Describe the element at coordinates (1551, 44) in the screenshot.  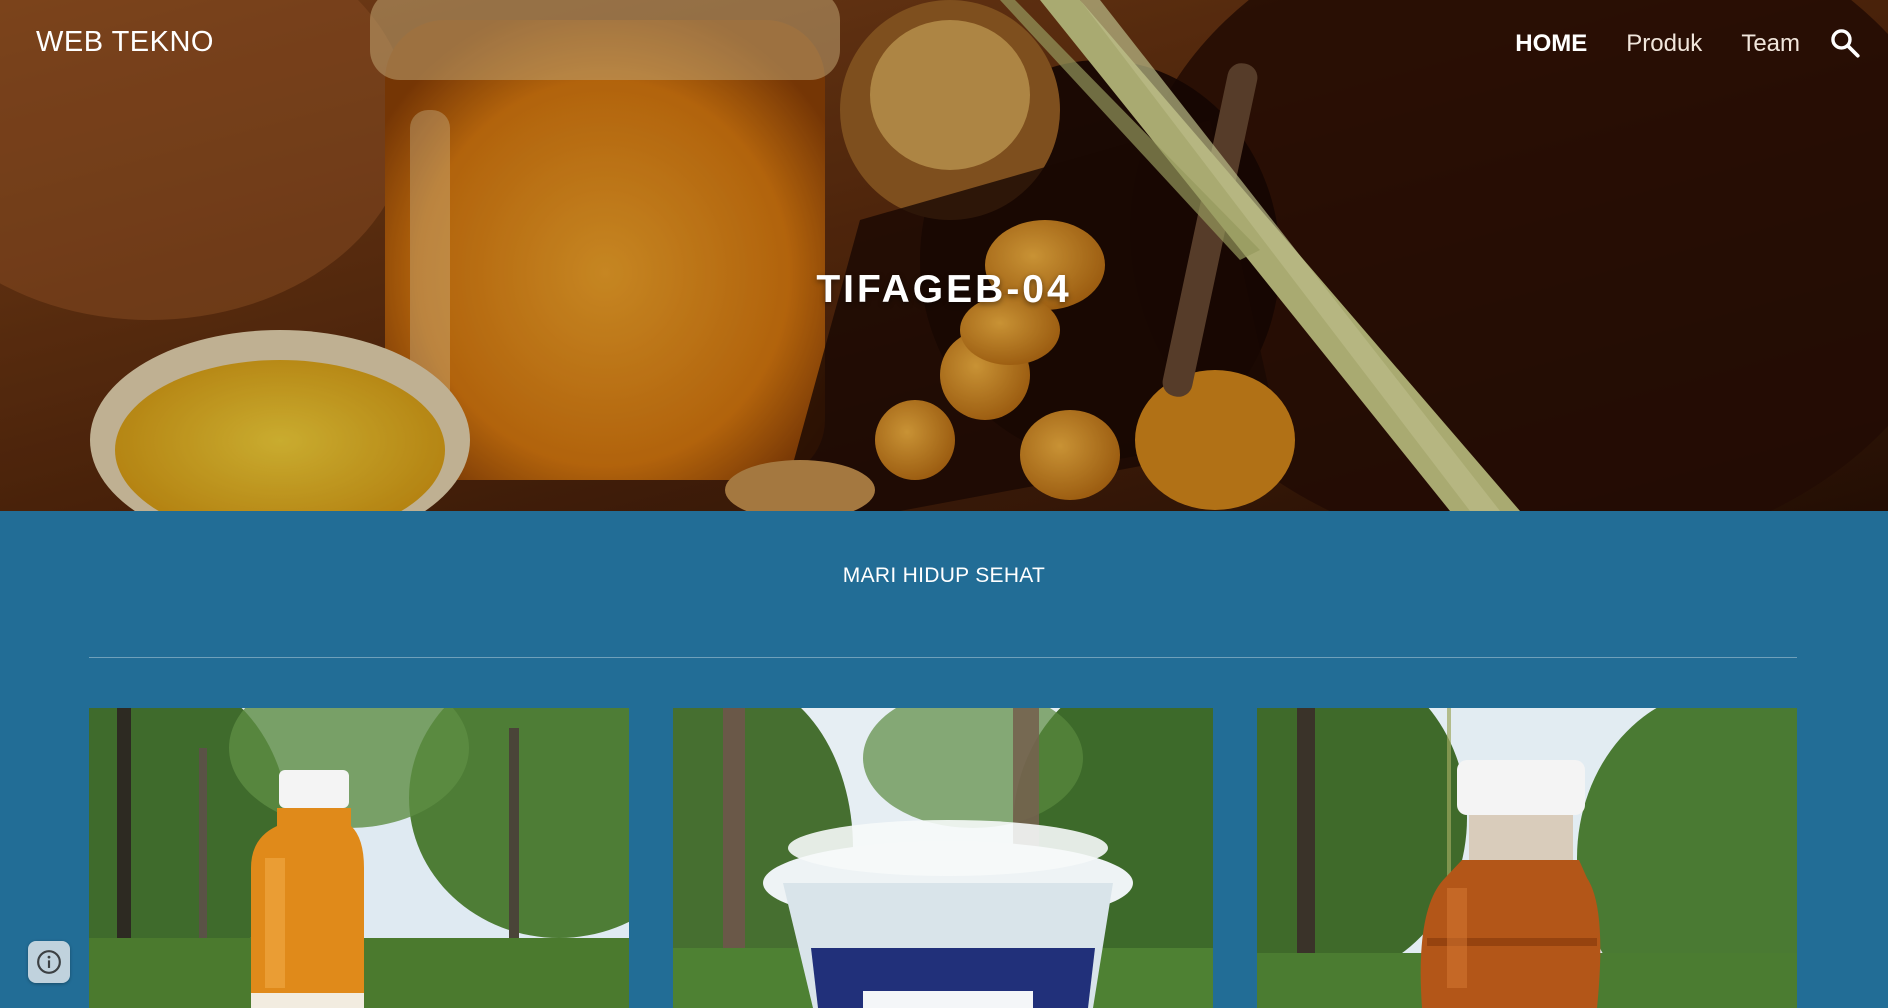
I see `nav-item-home: HOME` at that location.